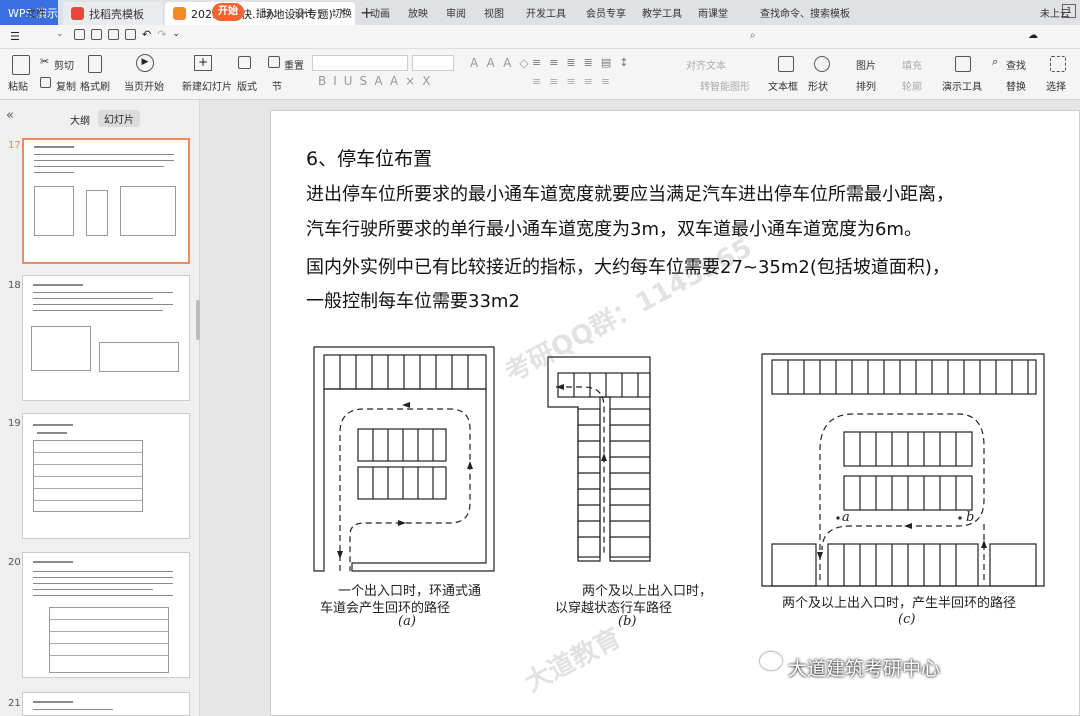 The width and height of the screenshot is (1080, 716). What do you see at coordinates (706, 64) in the screenshot?
I see `align-text-button: 对齐文本` at bounding box center [706, 64].